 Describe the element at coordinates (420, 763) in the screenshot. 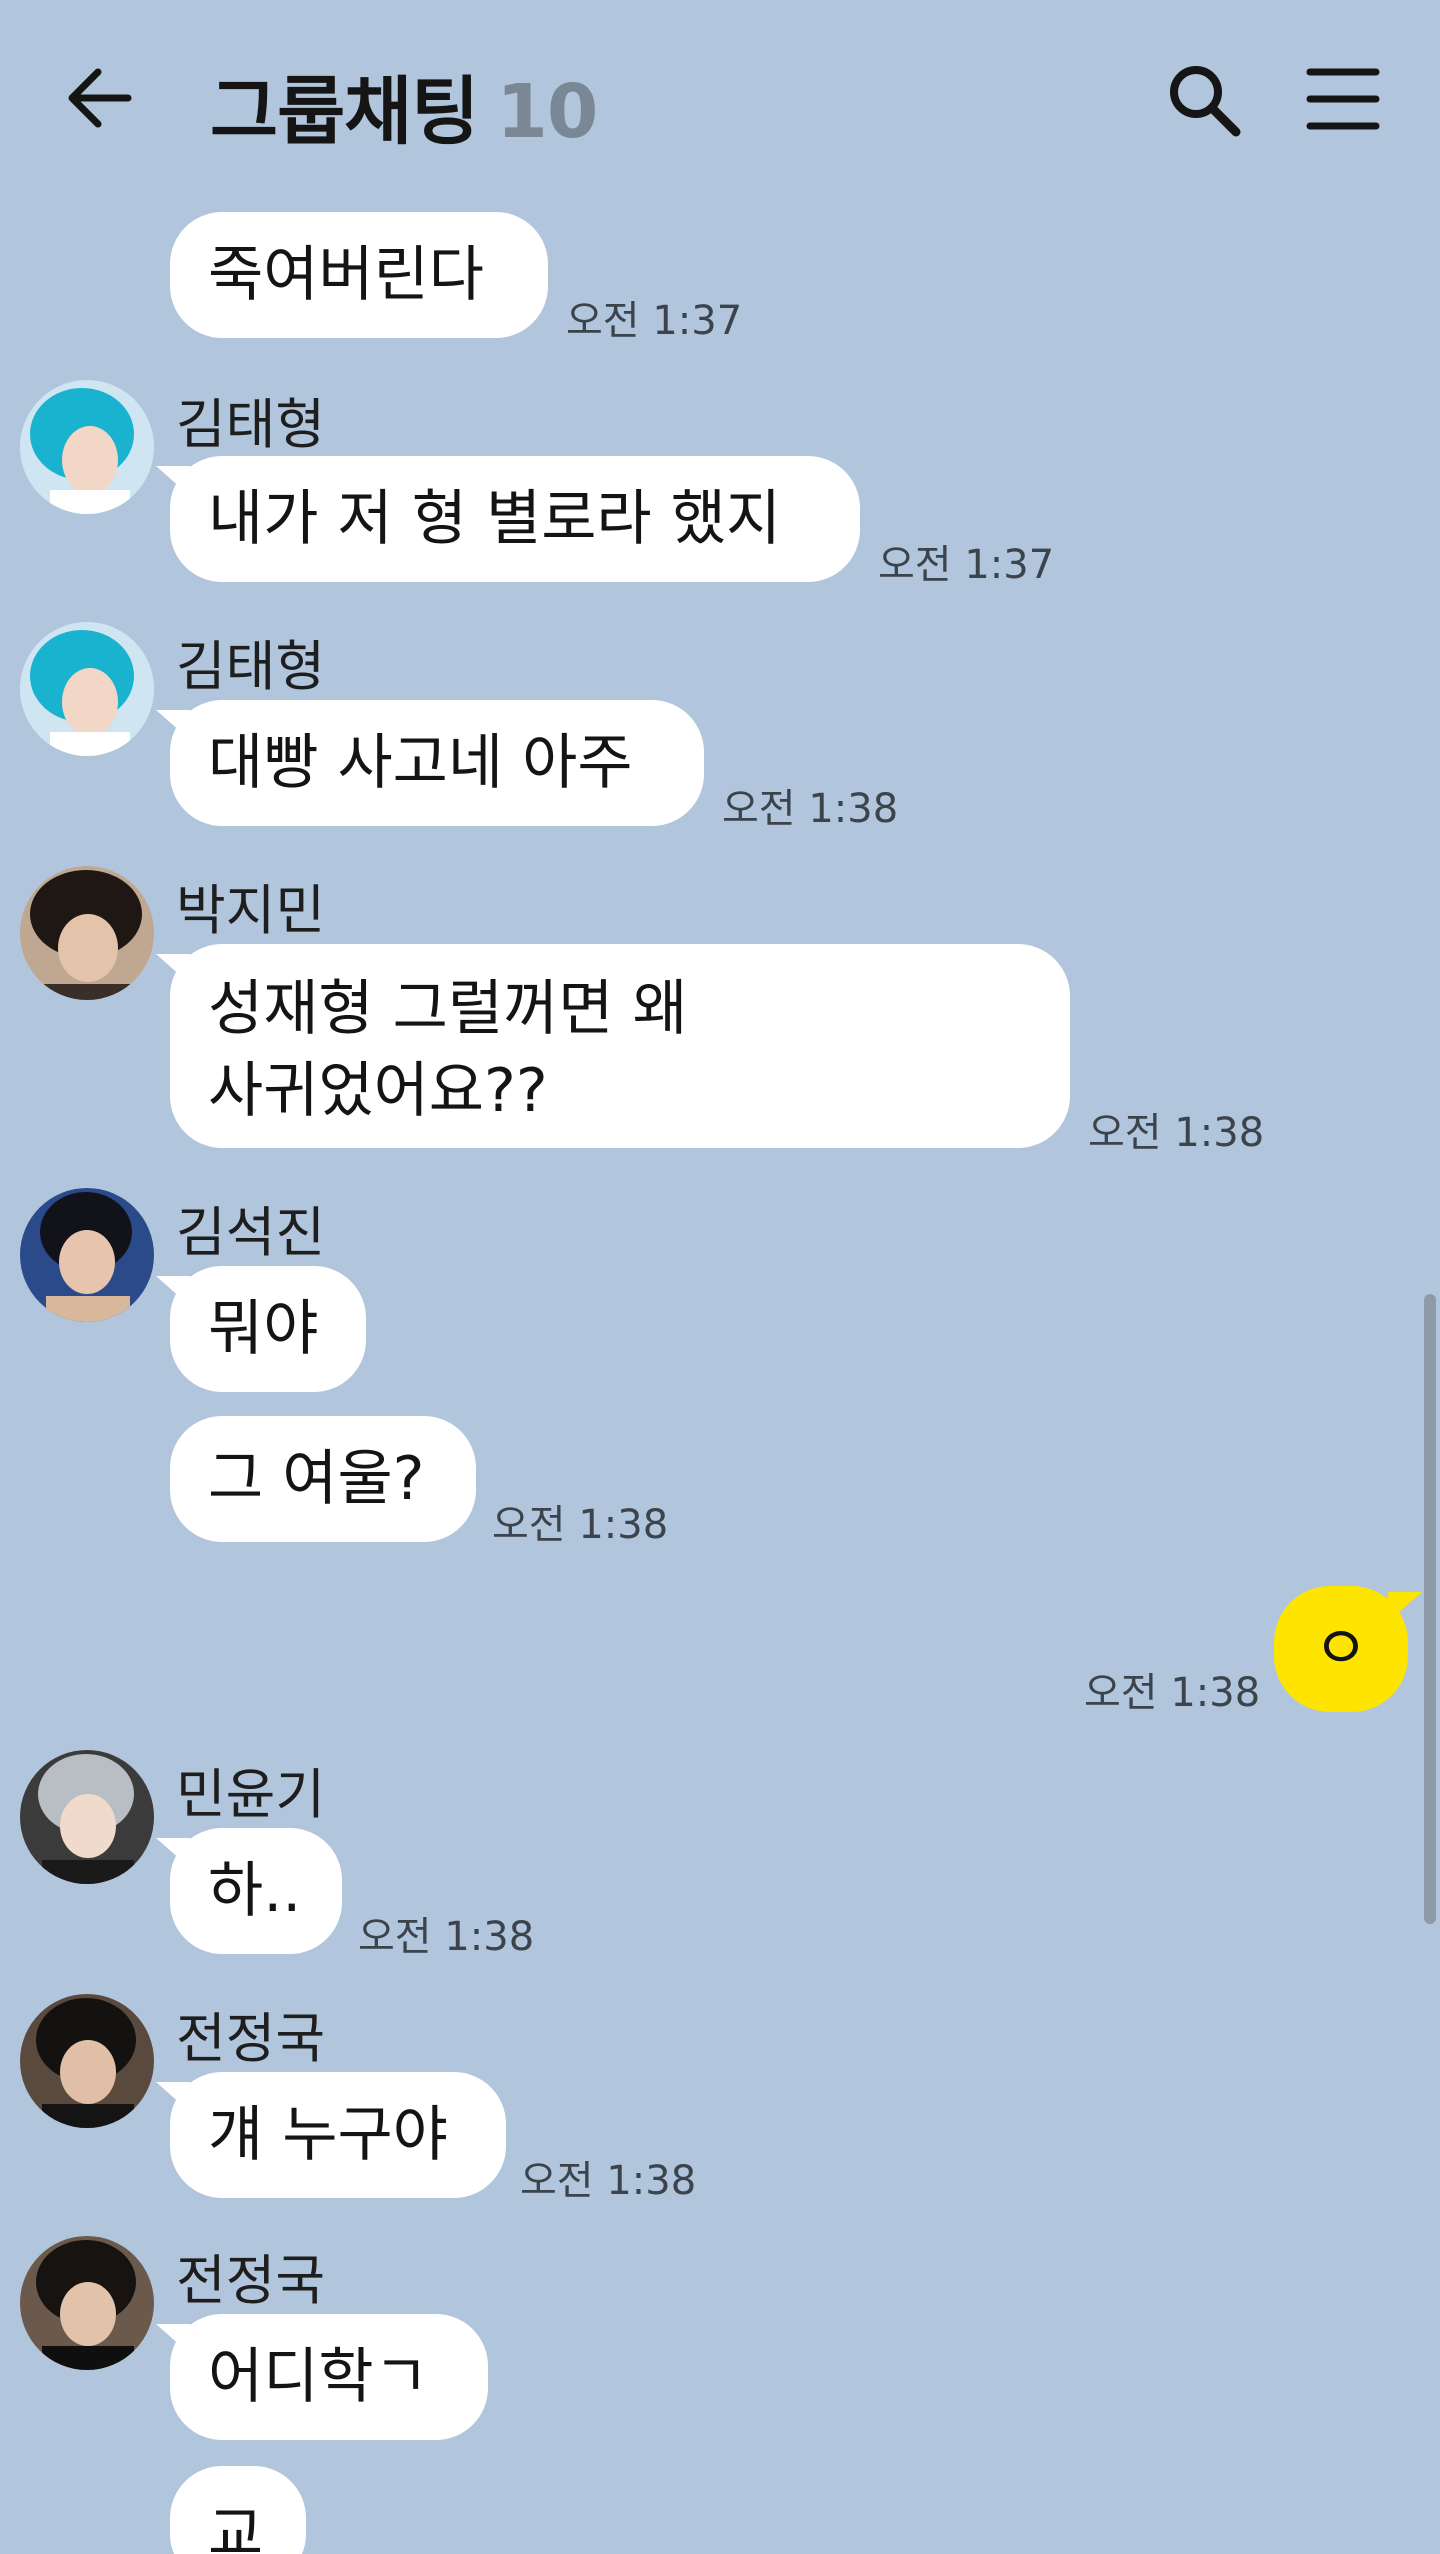

I see `message-text: 대빵 사고네 아주` at that location.